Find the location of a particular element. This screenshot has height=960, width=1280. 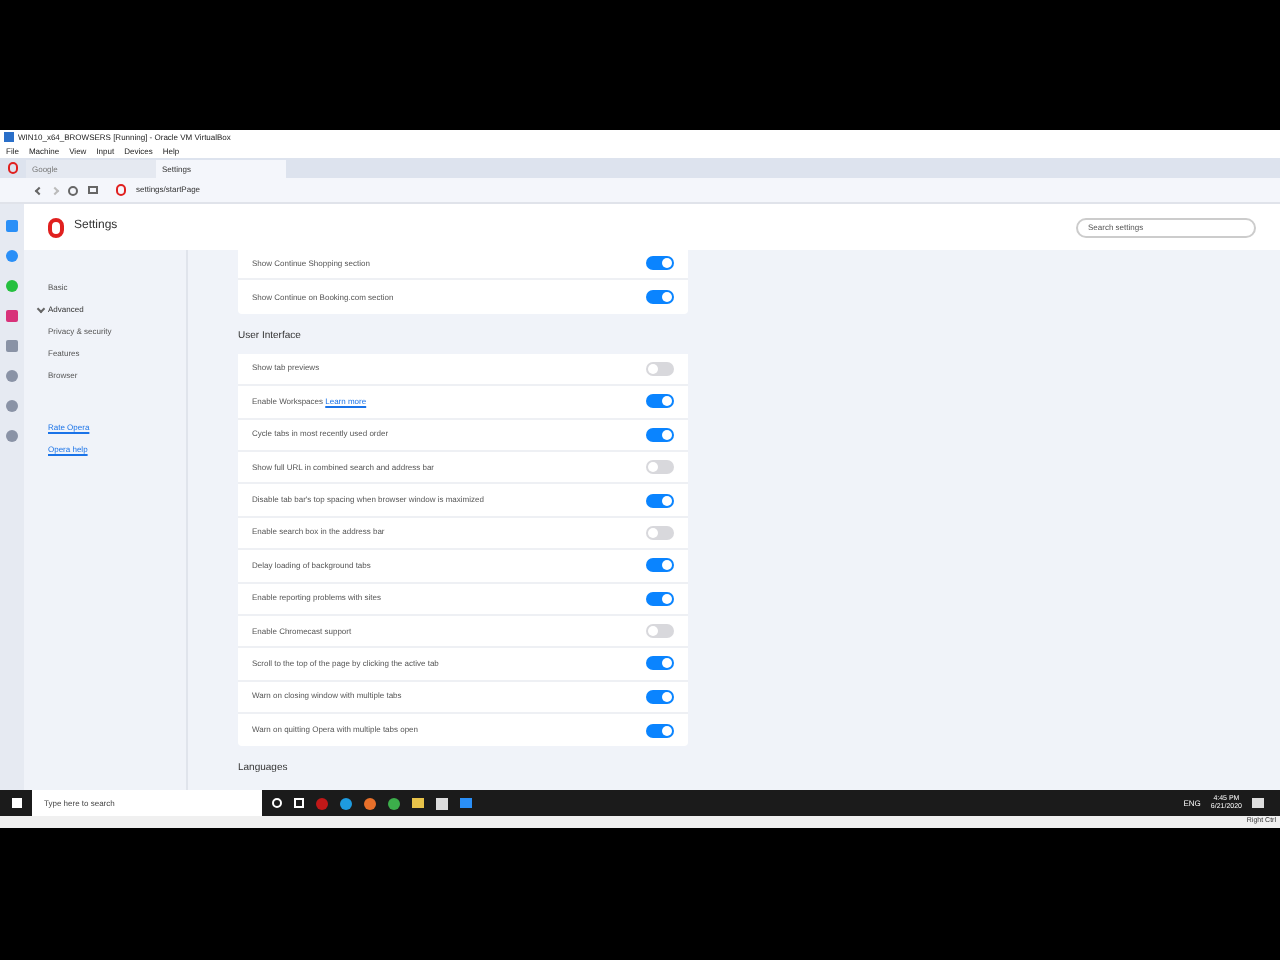

back-icon is located at coordinates (39, 190).